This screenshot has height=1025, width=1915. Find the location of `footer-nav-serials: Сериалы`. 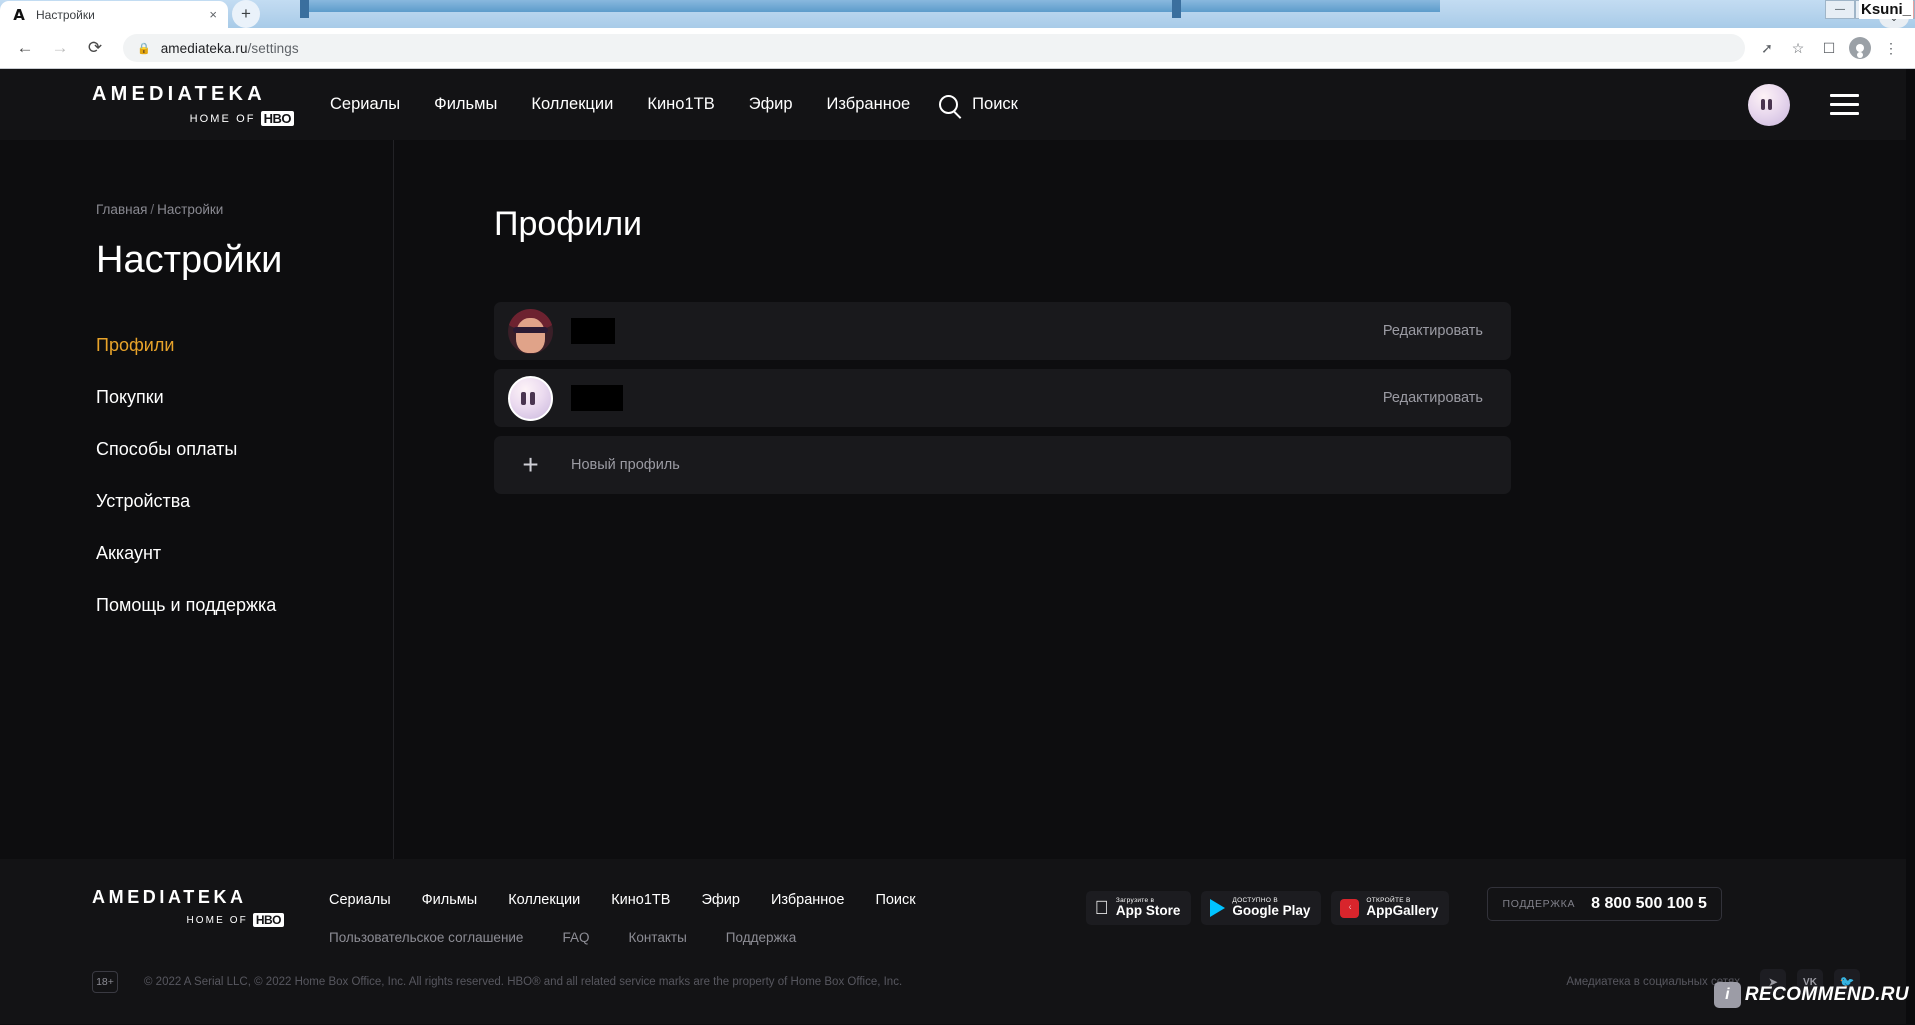

footer-nav-serials: Сериалы is located at coordinates (360, 900).